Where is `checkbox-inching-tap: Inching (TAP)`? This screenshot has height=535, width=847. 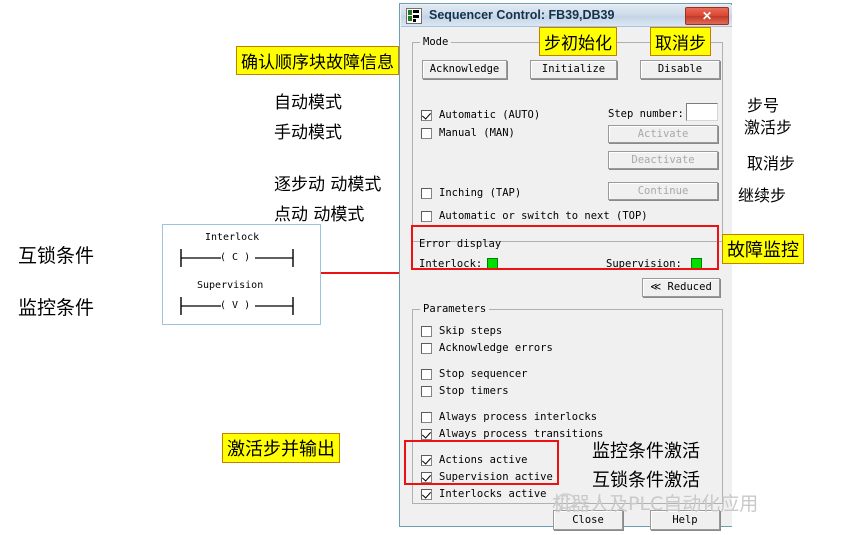
checkbox-inching-tap: Inching (TAP) is located at coordinates (471, 193).